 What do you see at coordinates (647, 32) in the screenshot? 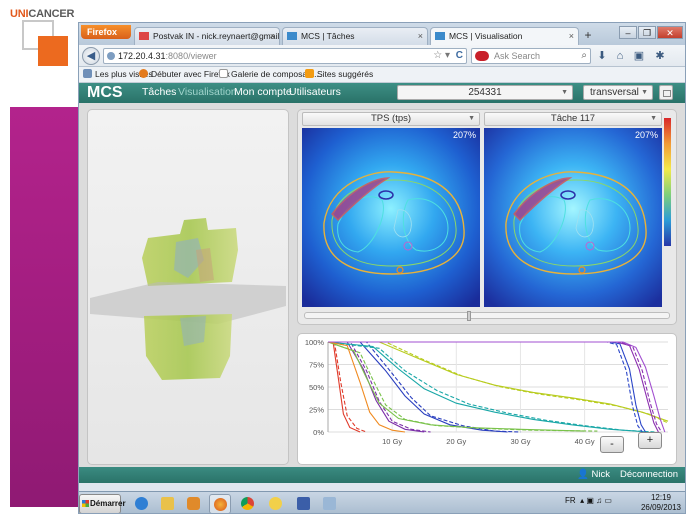
I see `maximize-icon: ❐` at bounding box center [647, 32].